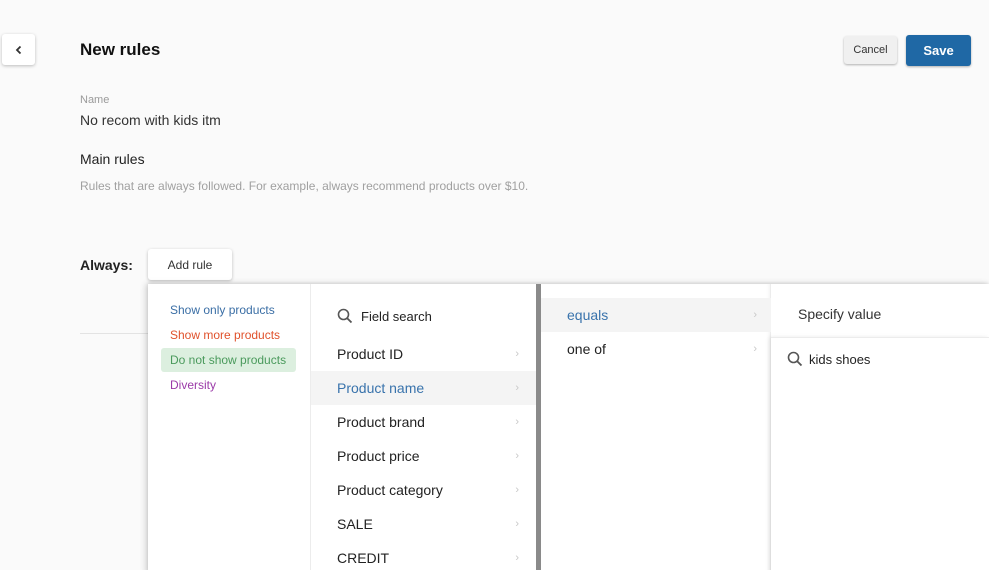 This screenshot has height=570, width=989. What do you see at coordinates (355, 524) in the screenshot?
I see `field-label: SALE` at bounding box center [355, 524].